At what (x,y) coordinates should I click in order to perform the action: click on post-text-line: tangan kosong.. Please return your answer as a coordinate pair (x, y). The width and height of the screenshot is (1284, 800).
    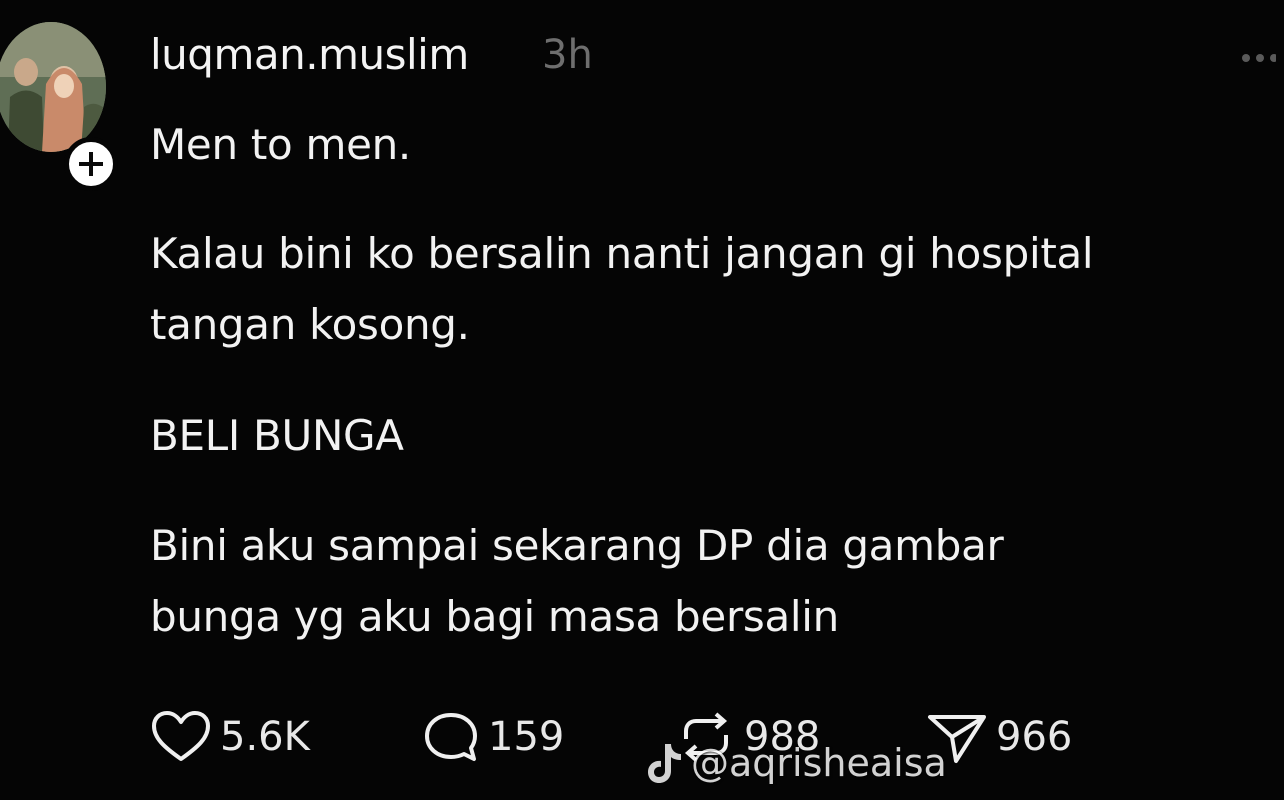
    Looking at the image, I should click on (310, 324).